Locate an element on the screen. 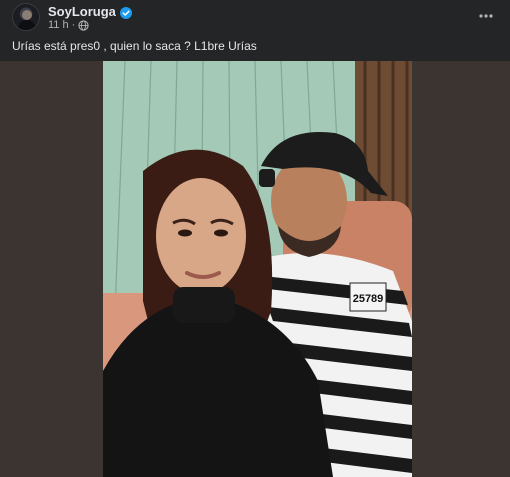 This screenshot has height=477, width=510. more-options-icon is located at coordinates (486, 16).